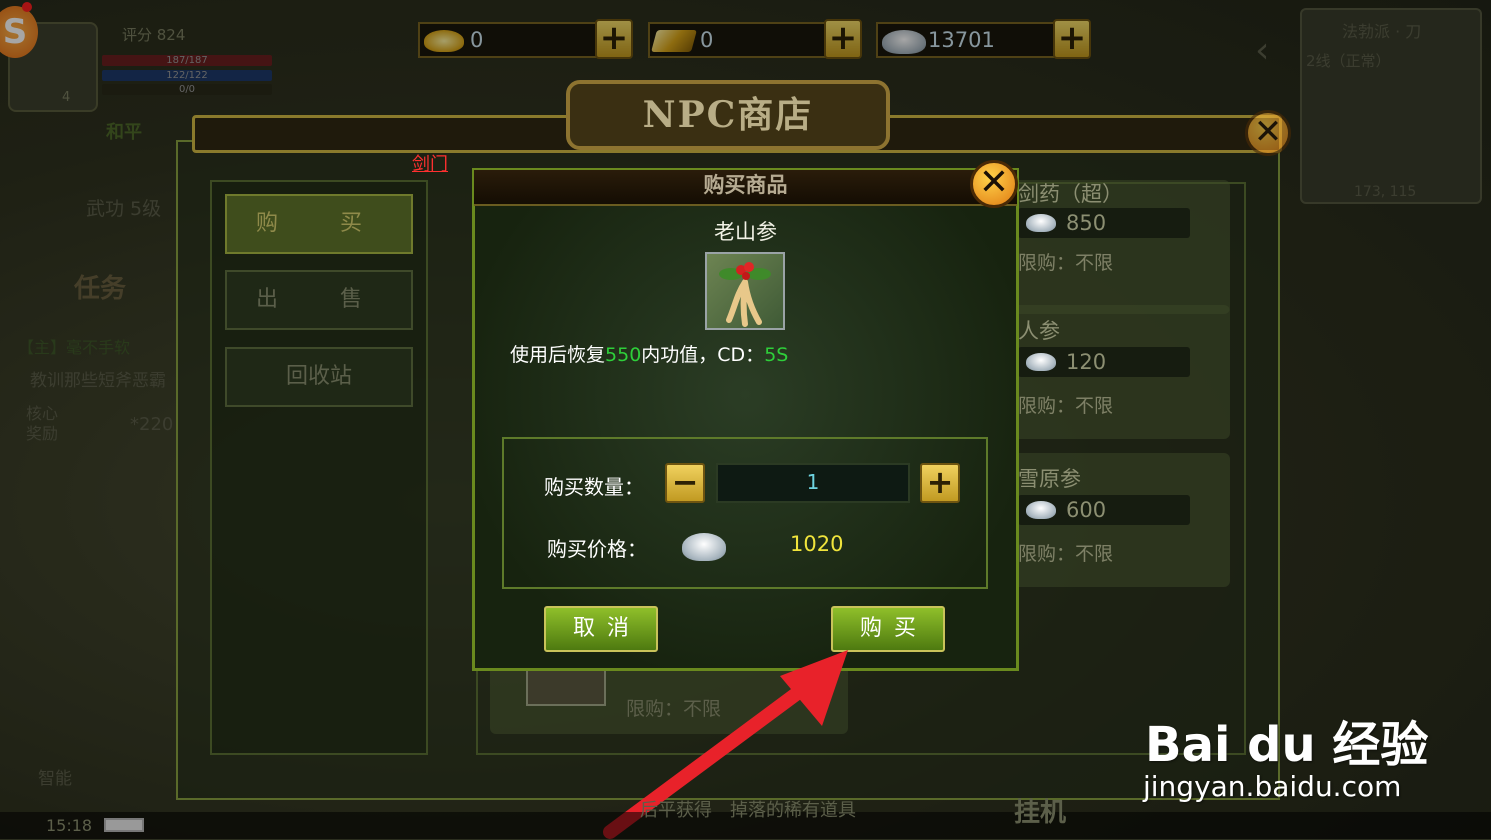  I want to click on shop-item-name: 剑药（超）, so click(1070, 194).